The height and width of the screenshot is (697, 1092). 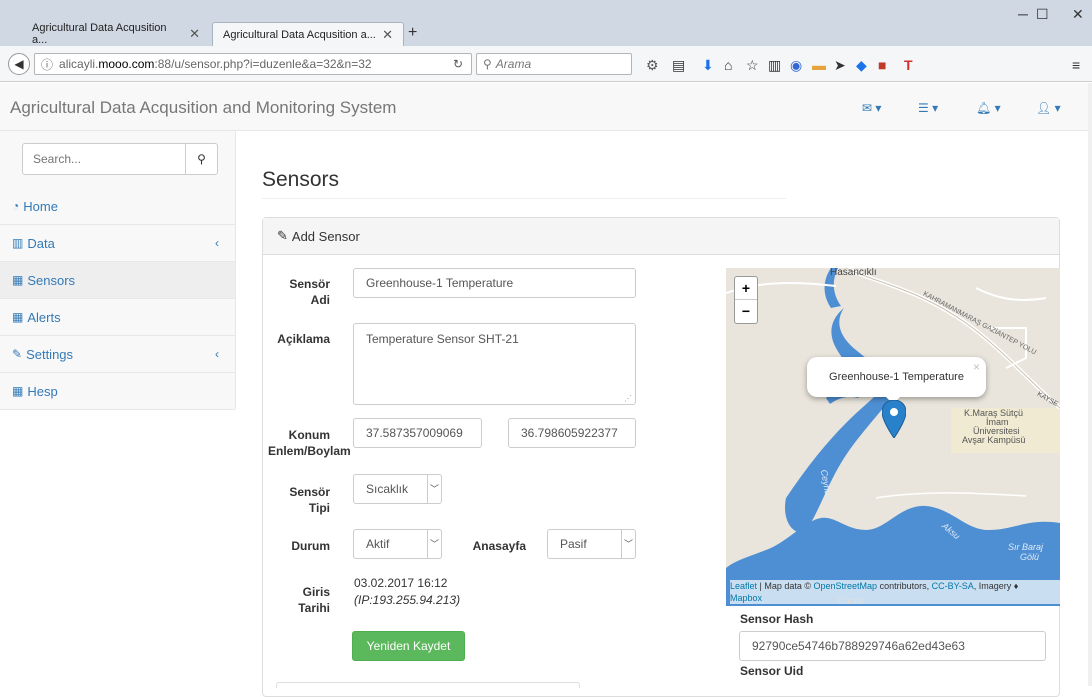 I want to click on sidebar-item-label: Home, so click(x=40, y=206).